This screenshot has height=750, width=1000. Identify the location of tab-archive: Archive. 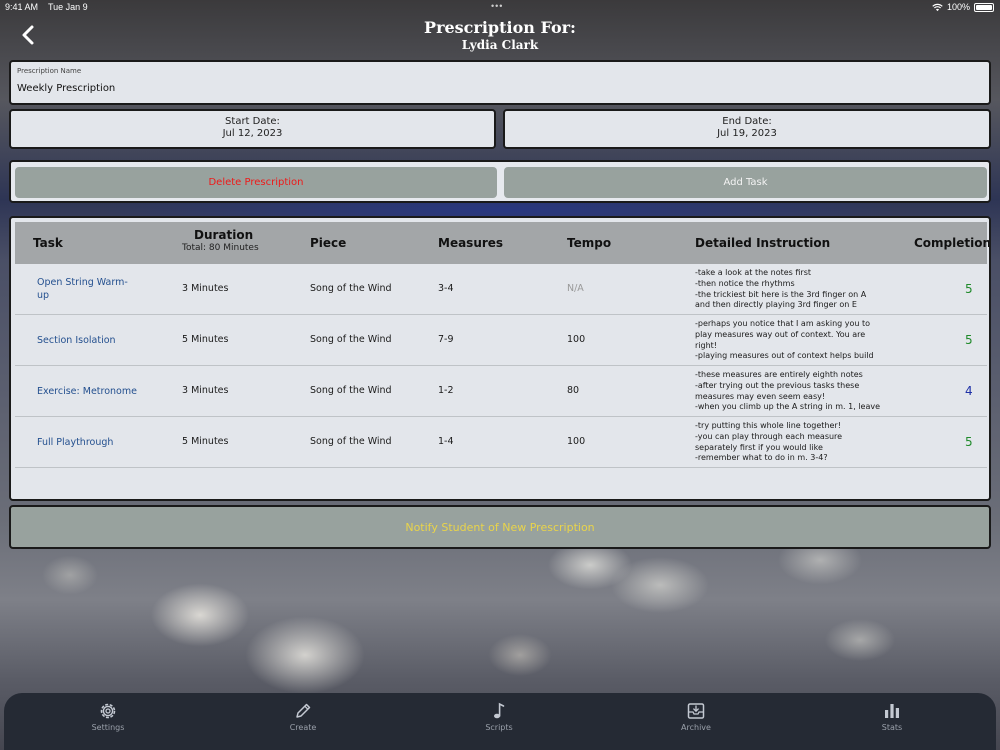
(696, 716).